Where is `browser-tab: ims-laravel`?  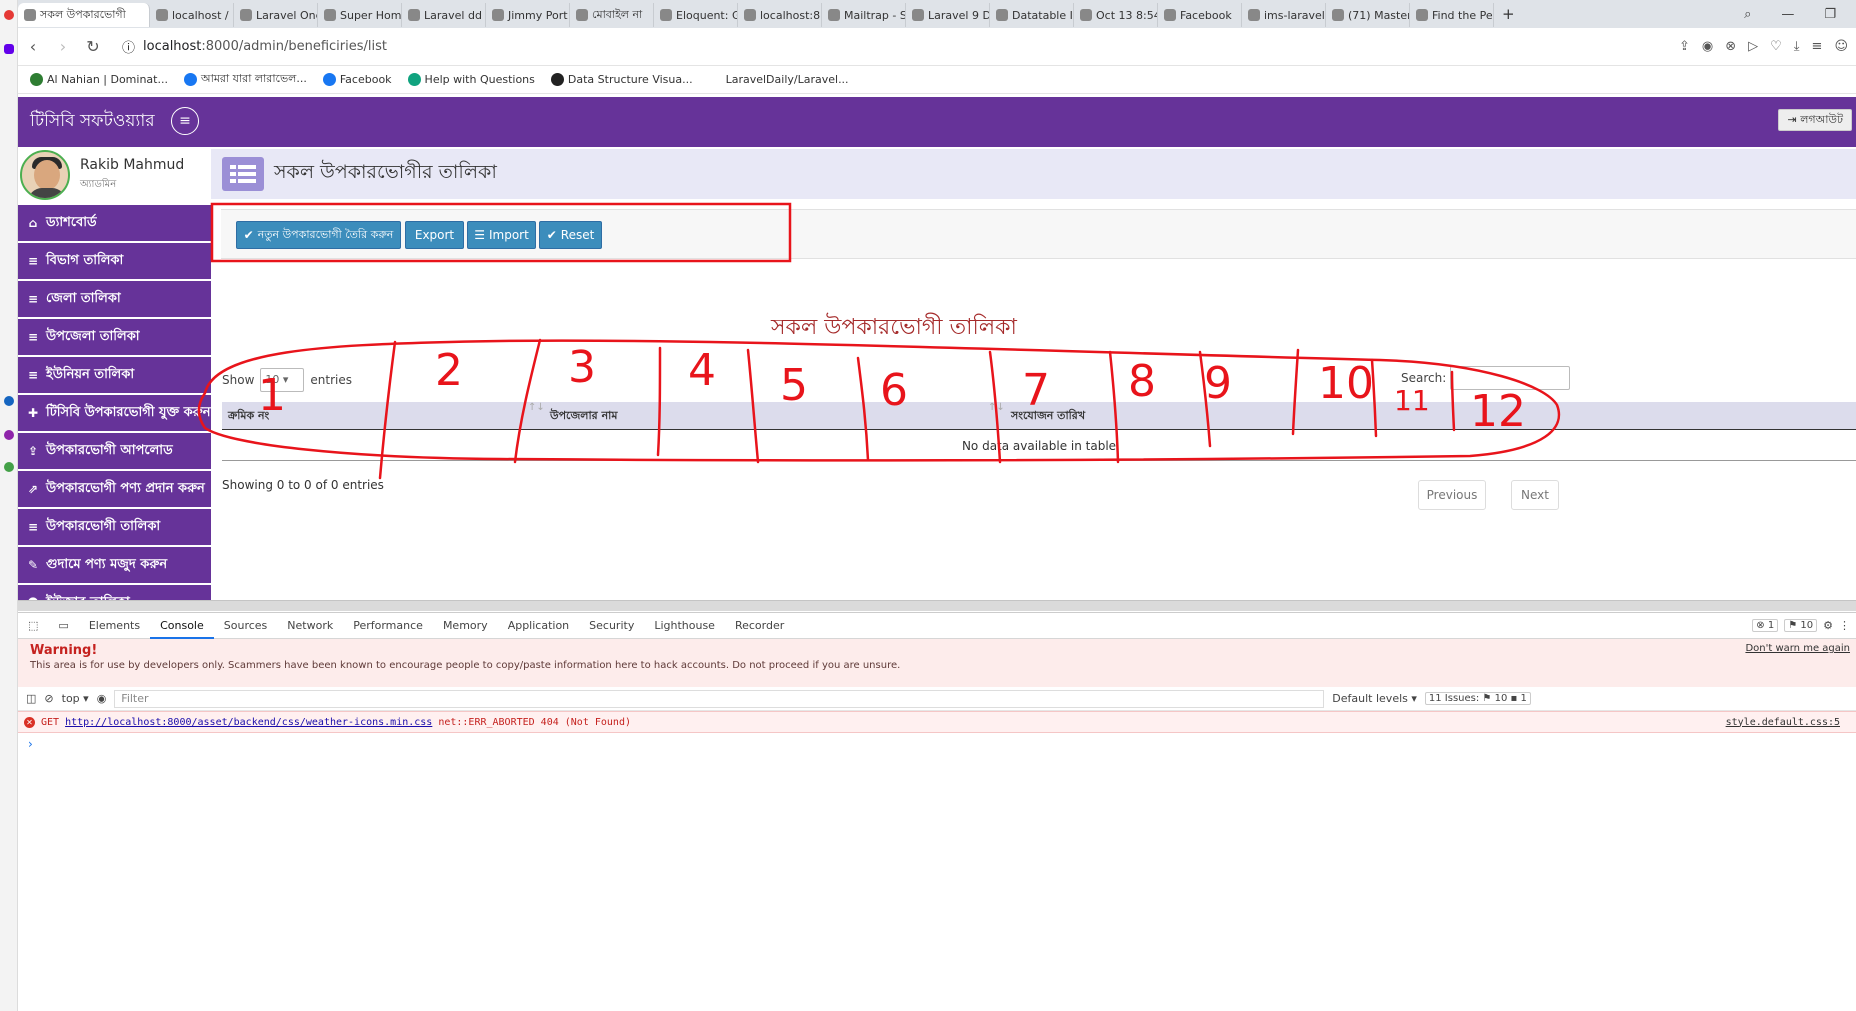 browser-tab: ims-laravel is located at coordinates (1284, 15).